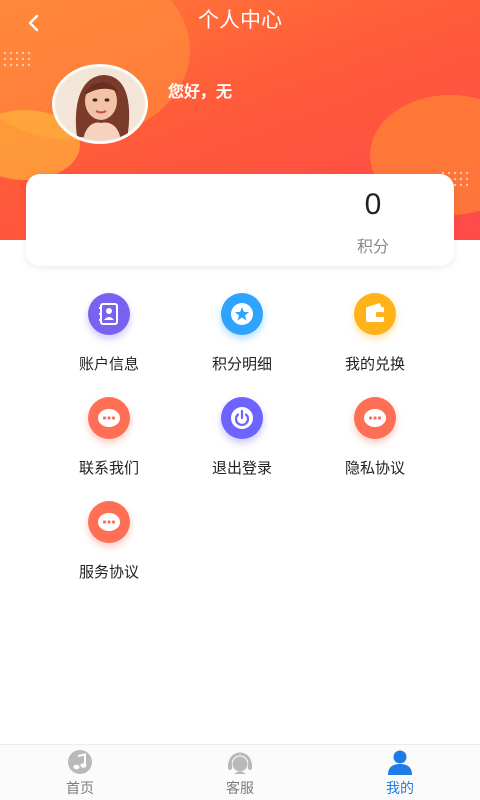  What do you see at coordinates (200, 92) in the screenshot?
I see `greeting-text: 您好，无` at bounding box center [200, 92].